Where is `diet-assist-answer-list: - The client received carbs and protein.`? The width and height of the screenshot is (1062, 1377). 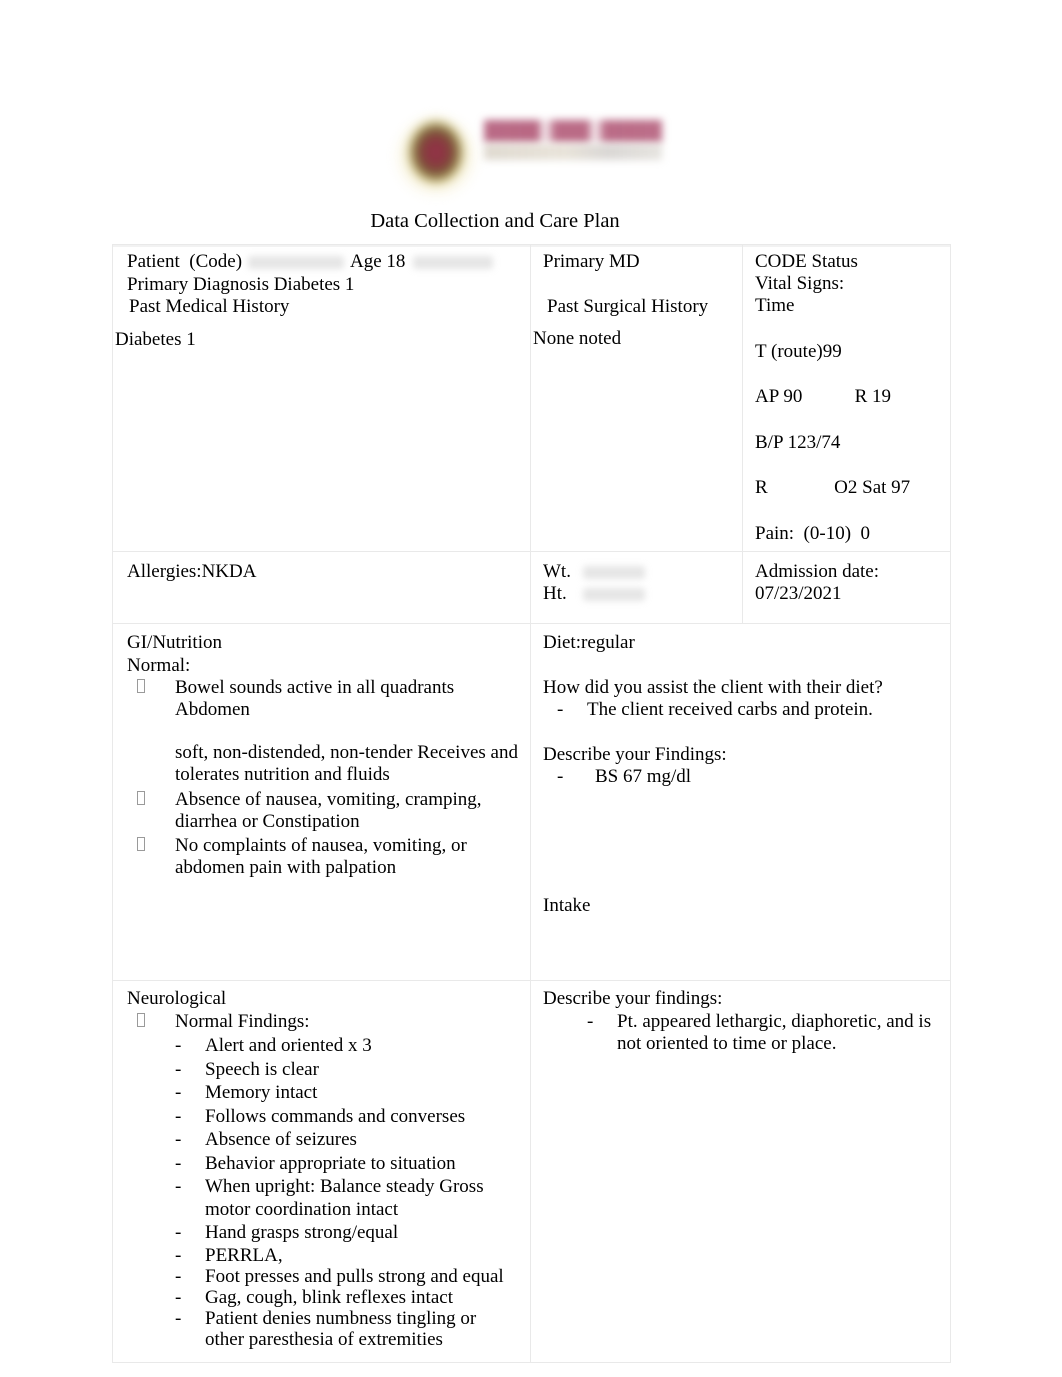
diet-assist-answer-list: - The client received carbs and protein. is located at coordinates (741, 710).